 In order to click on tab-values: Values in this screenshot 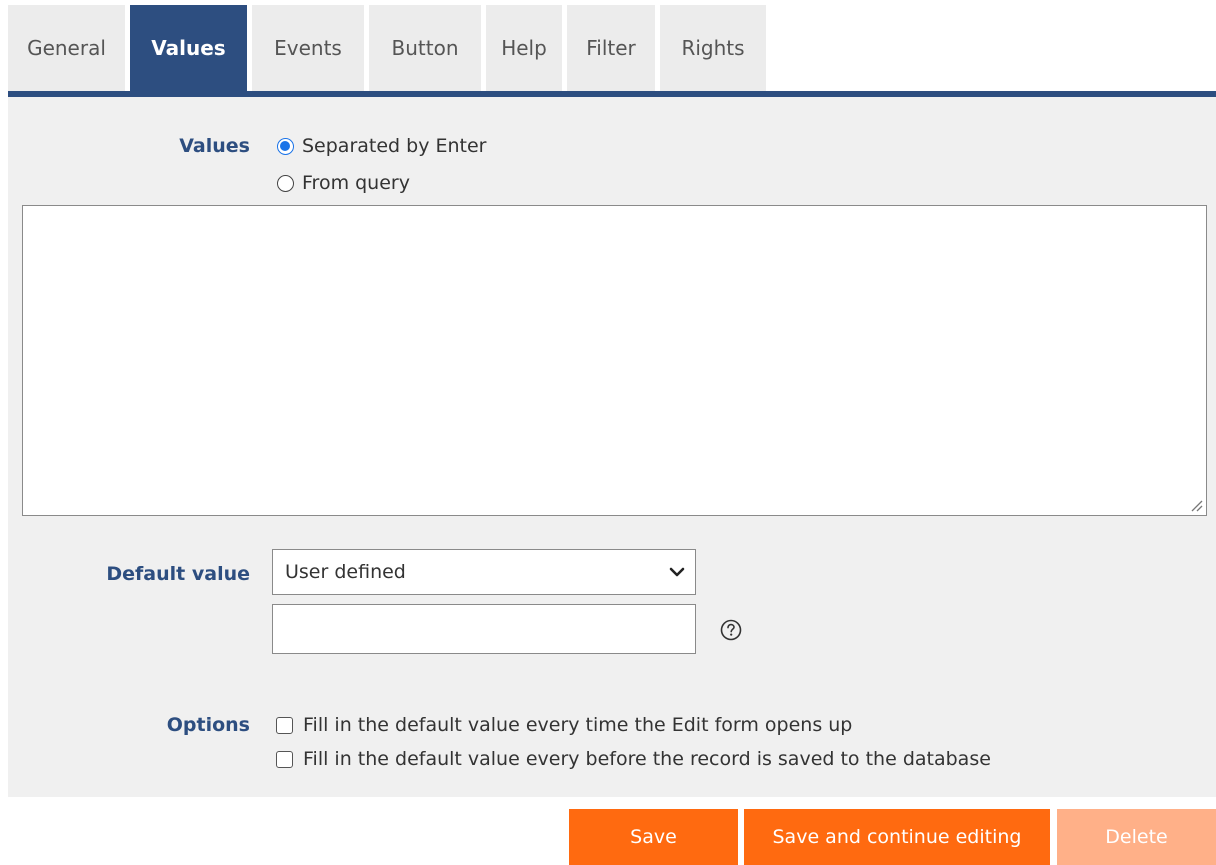, I will do `click(188, 48)`.